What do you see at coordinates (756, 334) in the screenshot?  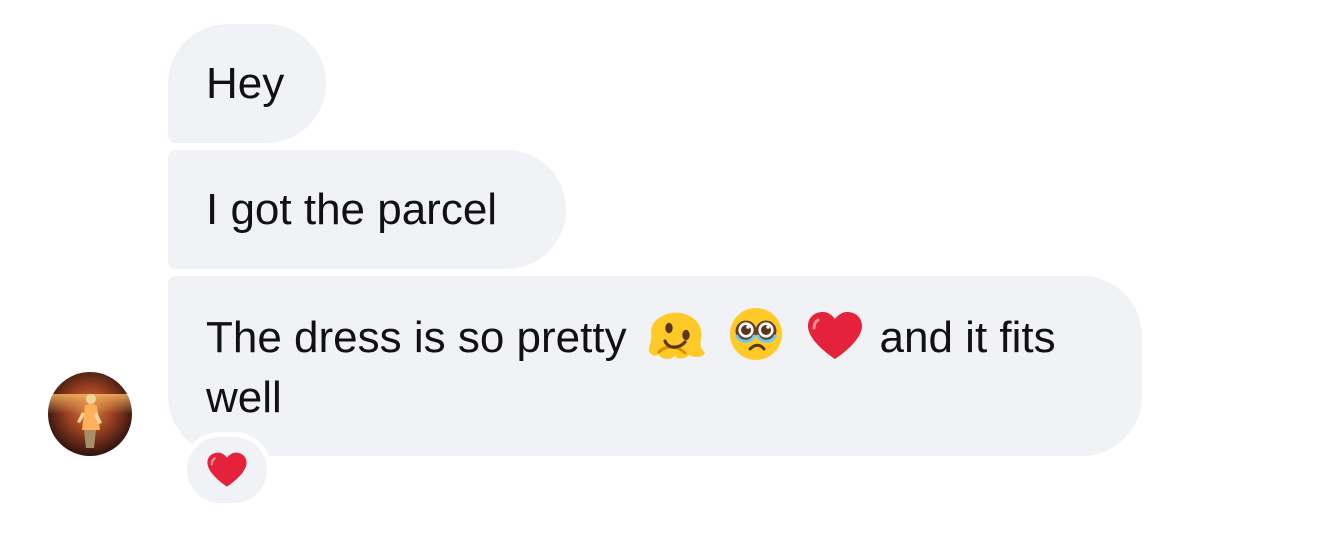 I see `pleading-face-icon` at bounding box center [756, 334].